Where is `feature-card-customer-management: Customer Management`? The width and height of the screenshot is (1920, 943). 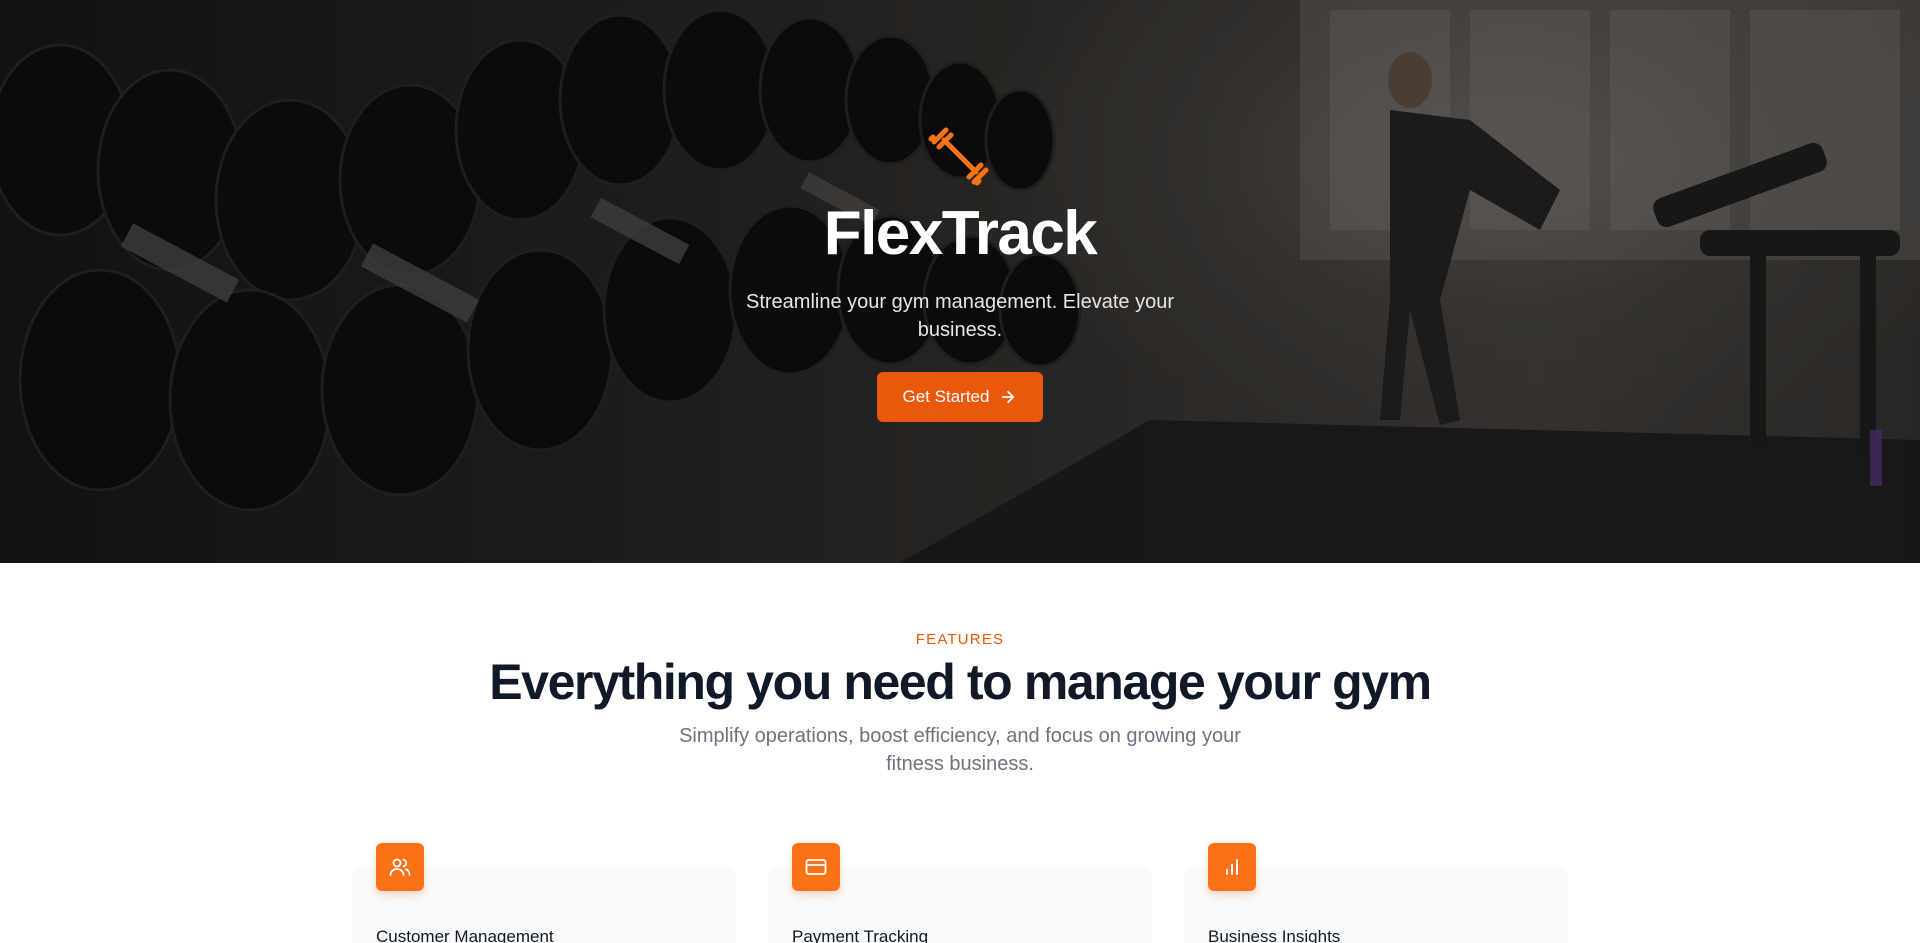
feature-card-customer-management: Customer Management is located at coordinates (544, 893).